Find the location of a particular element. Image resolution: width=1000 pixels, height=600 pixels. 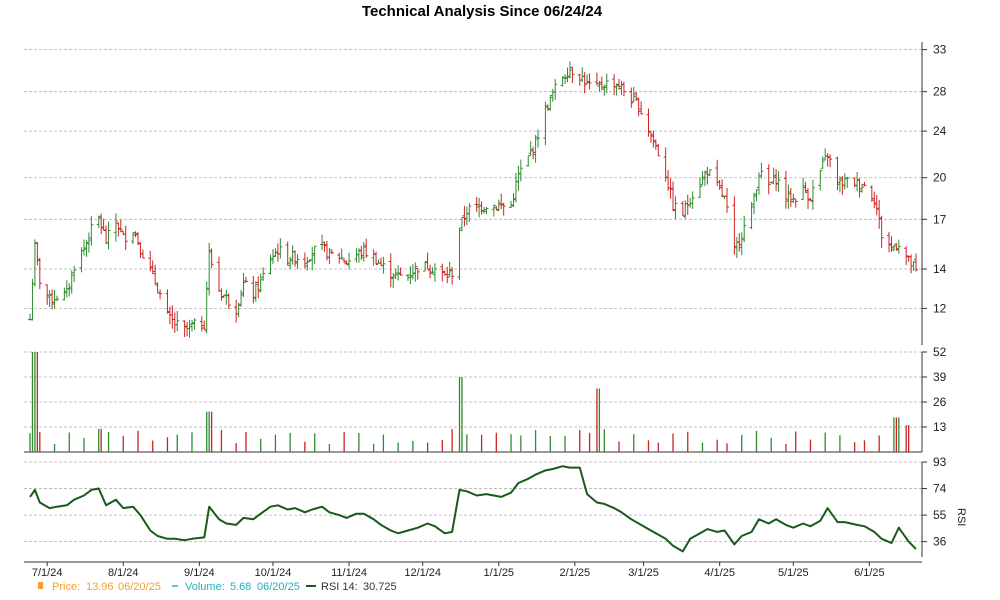

price-tick-label: 20 is located at coordinates (940, 178).